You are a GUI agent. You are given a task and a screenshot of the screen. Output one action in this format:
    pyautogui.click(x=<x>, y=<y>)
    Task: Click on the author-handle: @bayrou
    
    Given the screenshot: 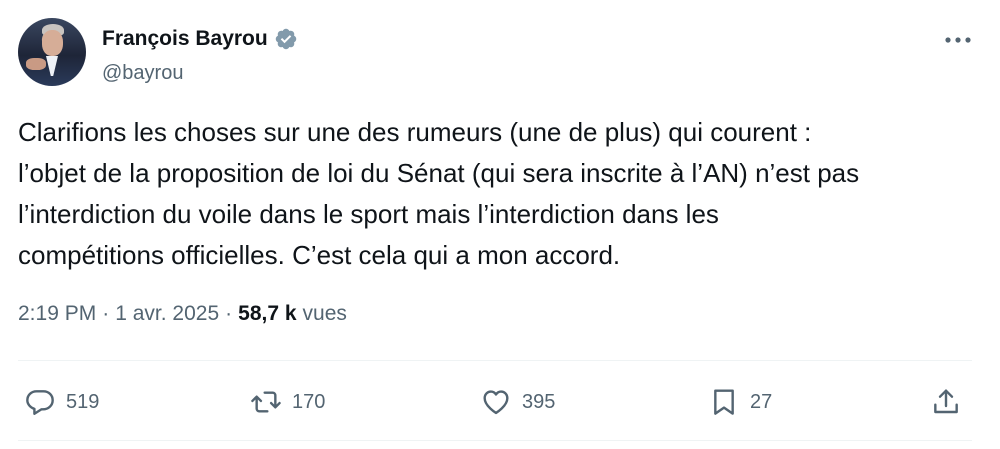 What is the action you would take?
    pyautogui.click(x=142, y=73)
    